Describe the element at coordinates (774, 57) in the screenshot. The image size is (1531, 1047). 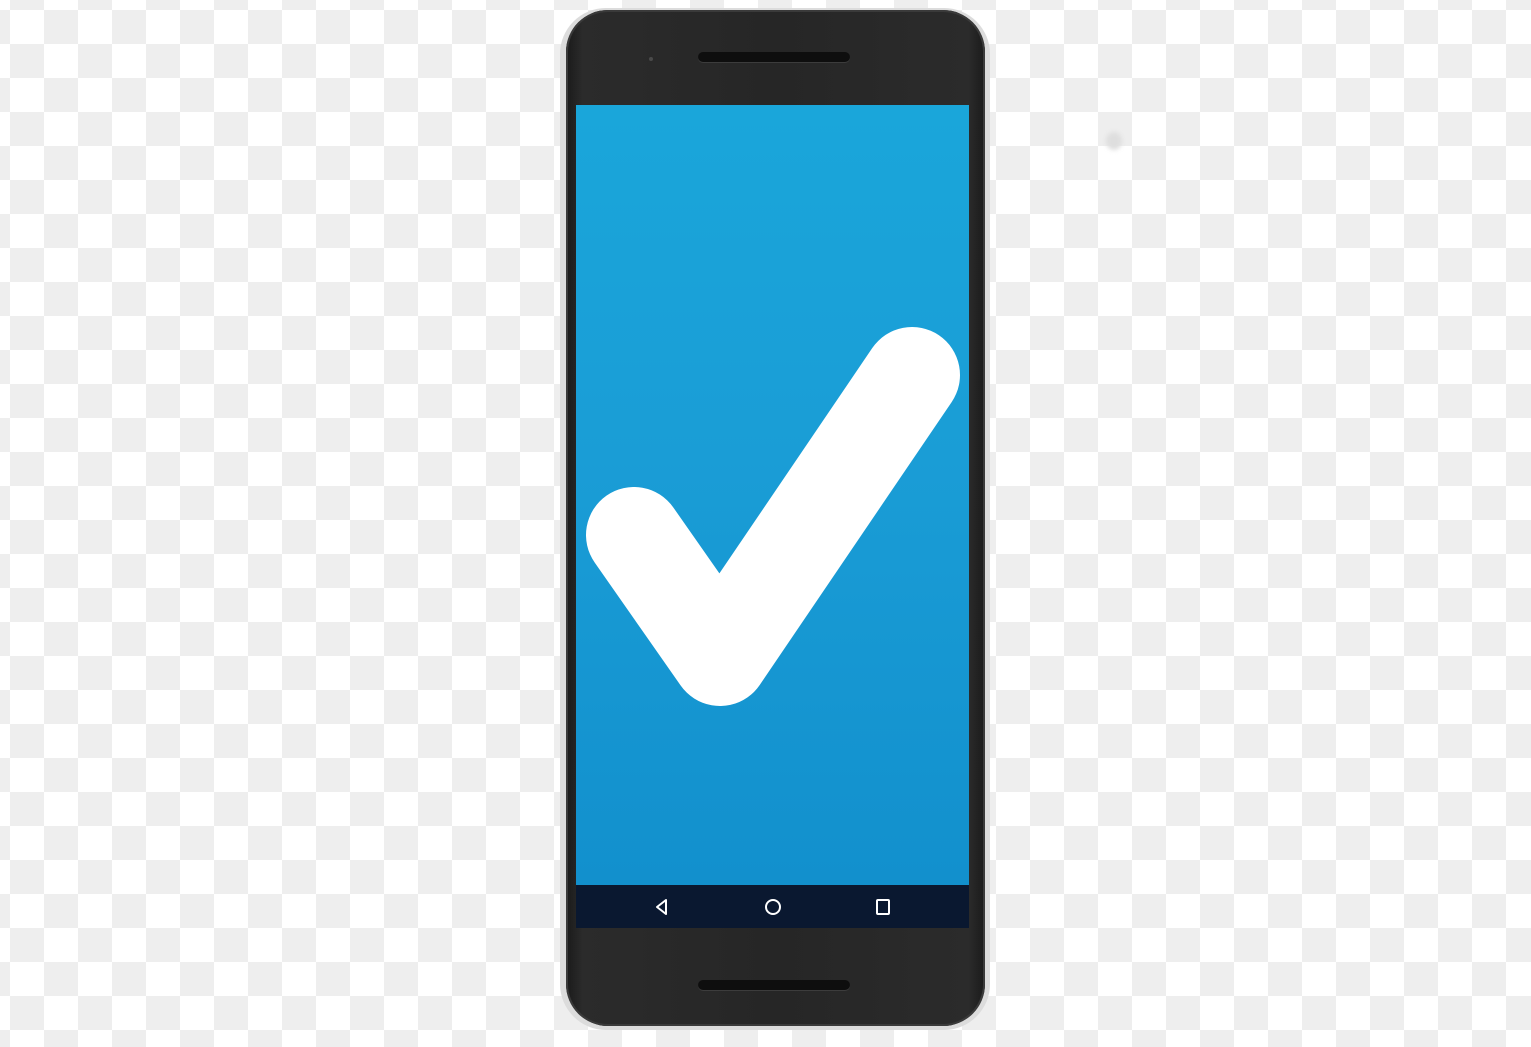
I see `top-speaker-grille` at that location.